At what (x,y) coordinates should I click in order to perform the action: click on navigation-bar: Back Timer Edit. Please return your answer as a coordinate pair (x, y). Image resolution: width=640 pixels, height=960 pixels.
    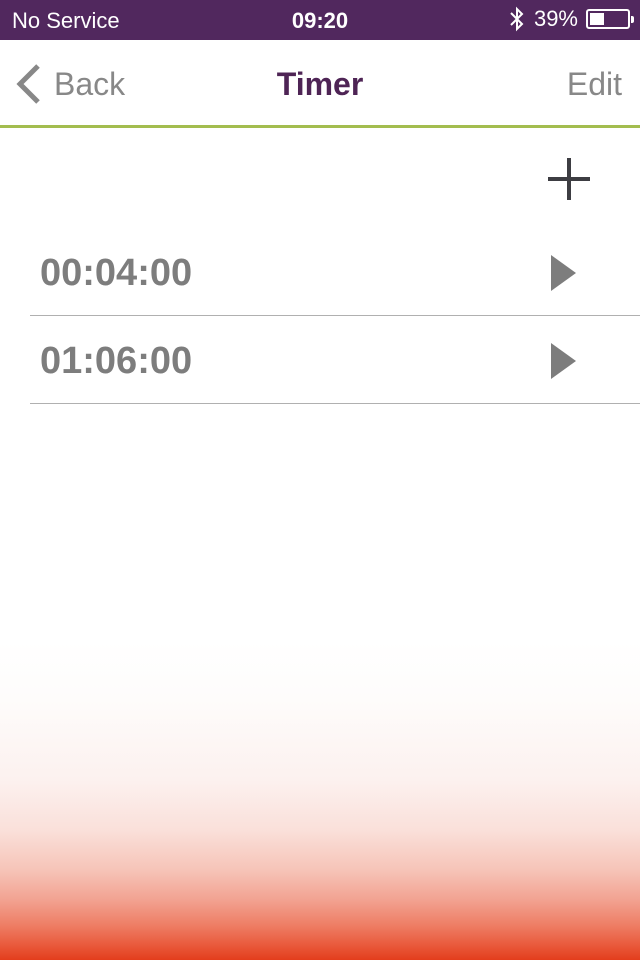
    Looking at the image, I should click on (320, 84).